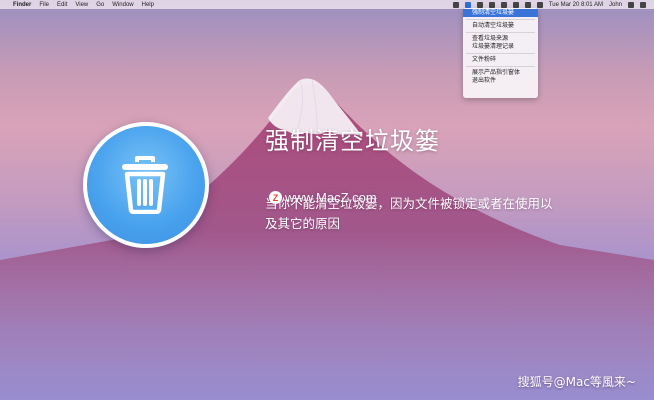  What do you see at coordinates (44, 5) in the screenshot?
I see `menu-file: File` at bounding box center [44, 5].